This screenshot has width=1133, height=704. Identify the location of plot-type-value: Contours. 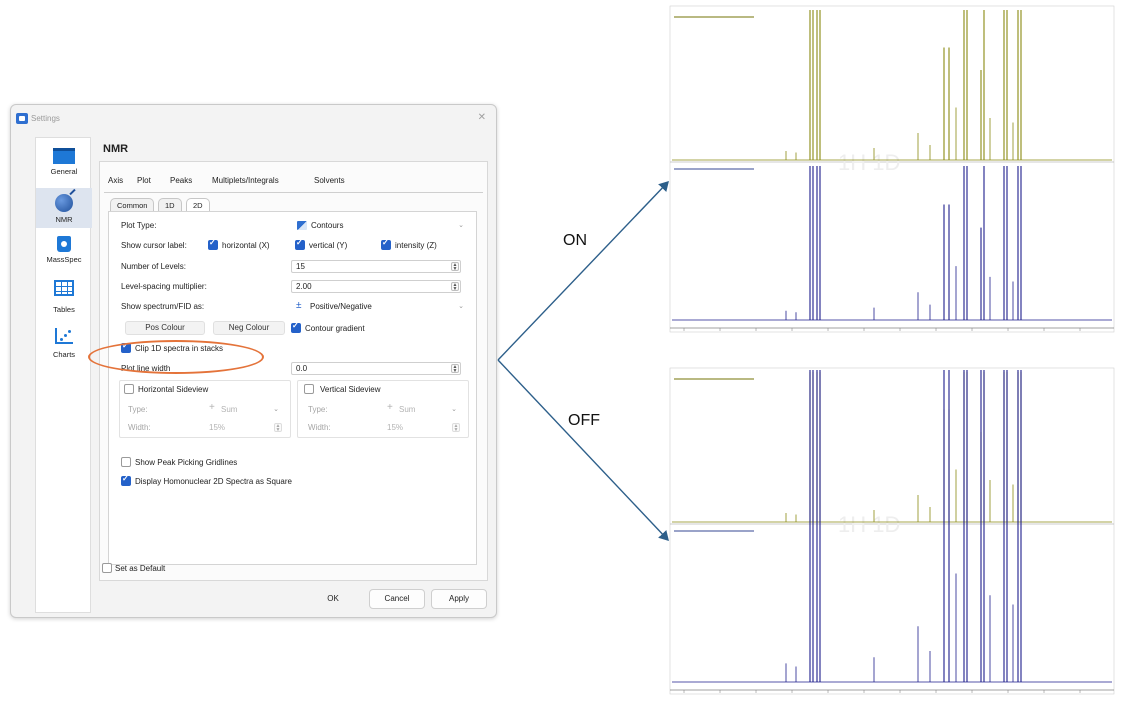
(327, 225).